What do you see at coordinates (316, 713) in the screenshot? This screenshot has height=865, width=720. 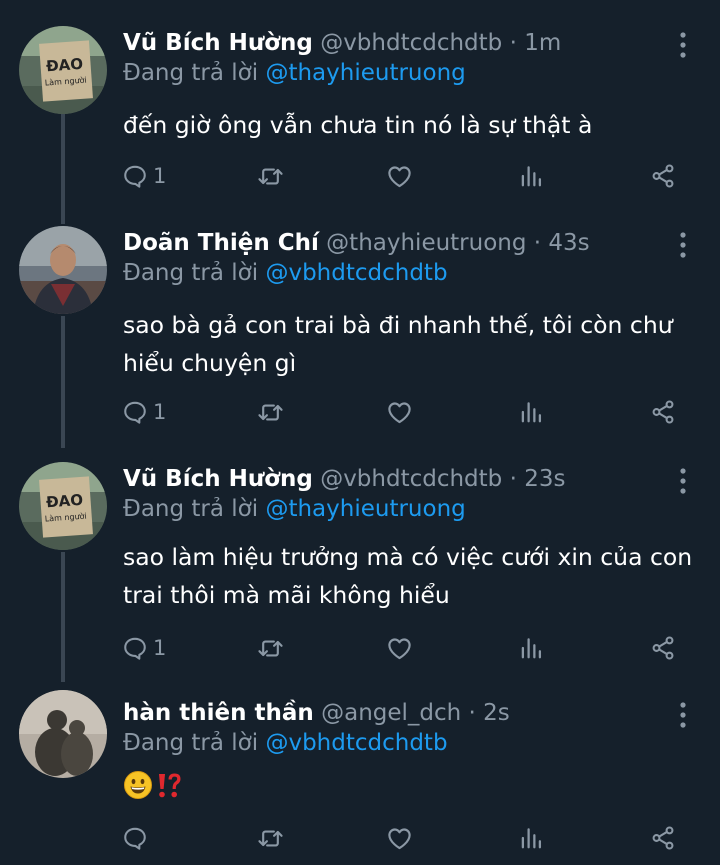 I see `tweet-header: hàn thiên thần @angel_dch · 2s` at bounding box center [316, 713].